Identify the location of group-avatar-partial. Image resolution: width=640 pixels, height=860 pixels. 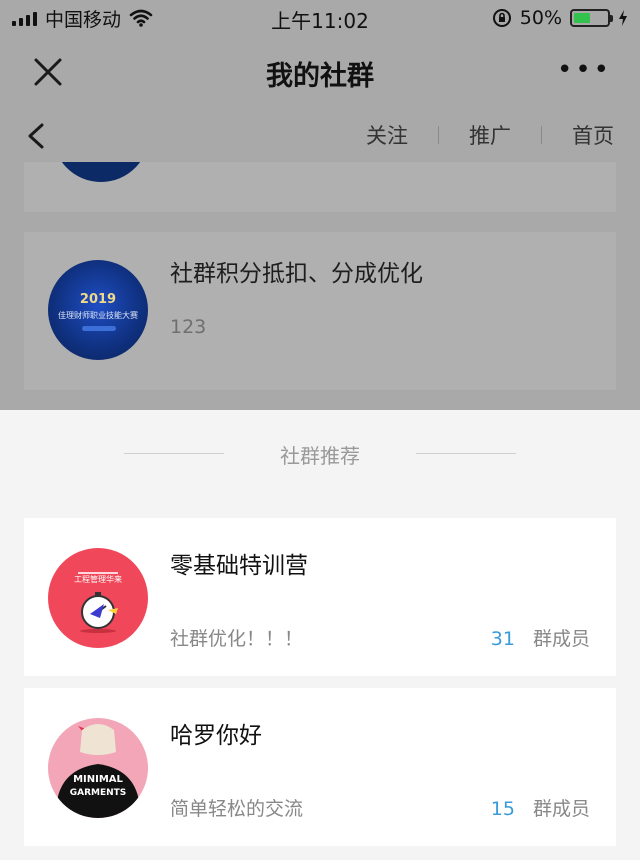
(101, 172).